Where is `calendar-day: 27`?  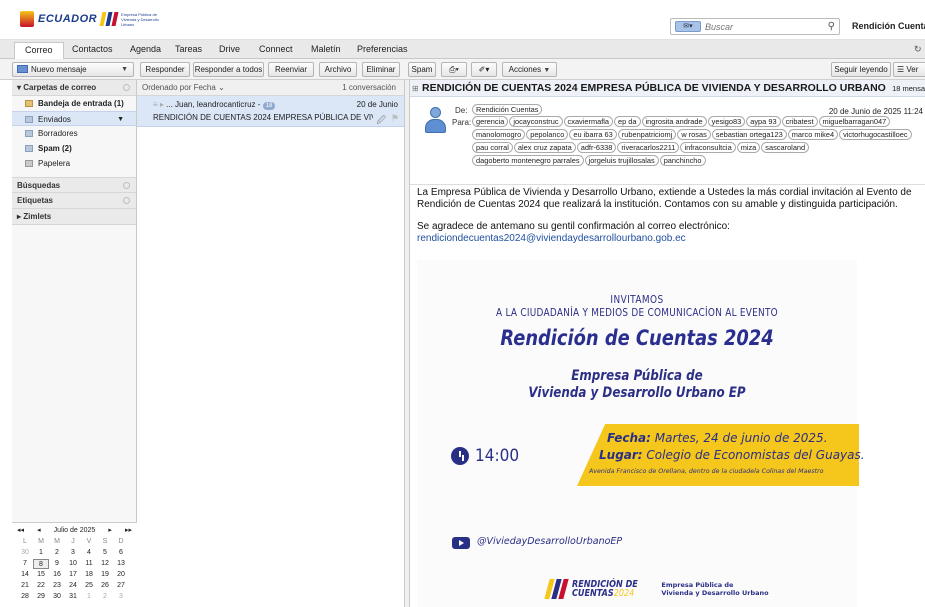 calendar-day: 27 is located at coordinates (121, 586).